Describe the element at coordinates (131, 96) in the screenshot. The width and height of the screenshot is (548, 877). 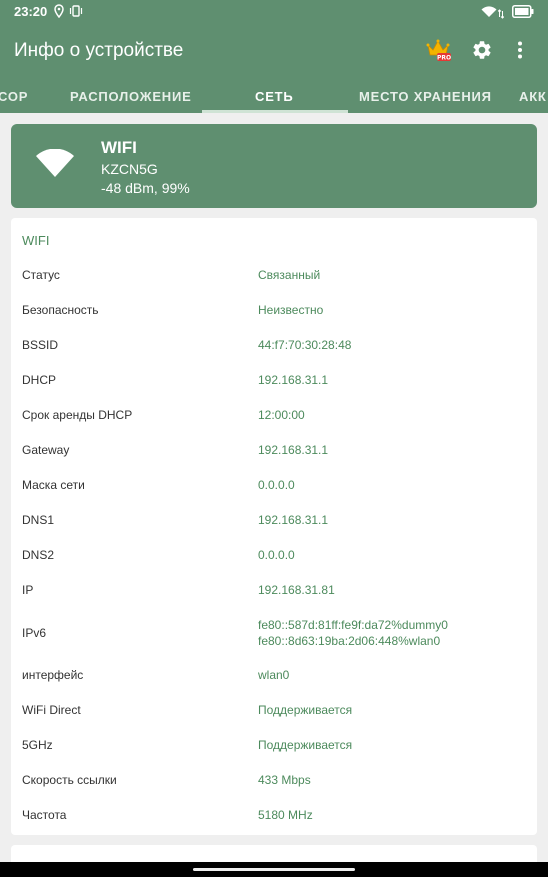
I see `tab-location: РАСПОЛОЖЕНИЕ` at that location.